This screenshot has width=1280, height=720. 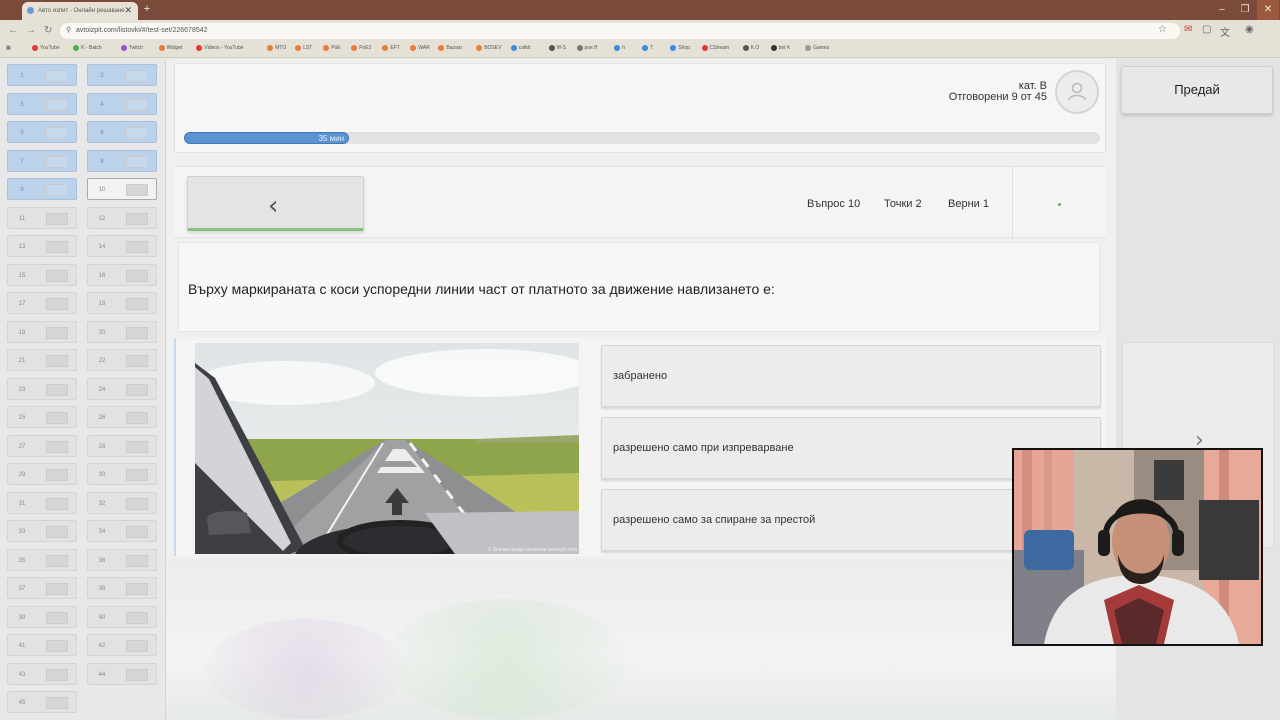 I want to click on previous-question-button: ‹, so click(x=275, y=203).